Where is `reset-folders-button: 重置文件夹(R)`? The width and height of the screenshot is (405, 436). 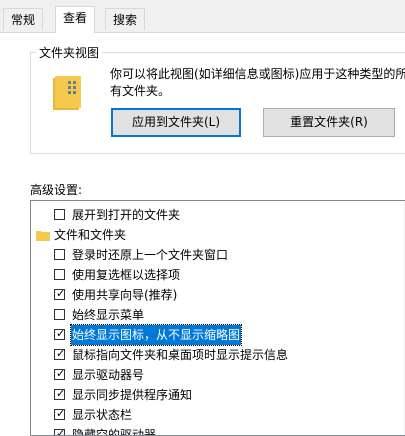
reset-folders-button: 重置文件夹(R) is located at coordinates (329, 122).